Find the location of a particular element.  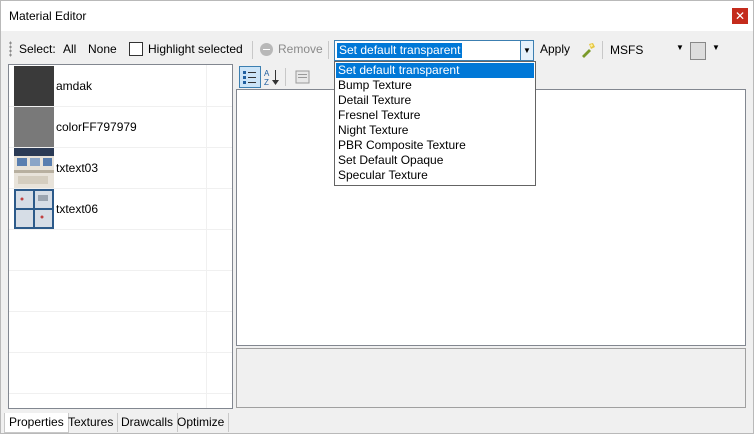

material-name: txtext03 is located at coordinates (77, 168).